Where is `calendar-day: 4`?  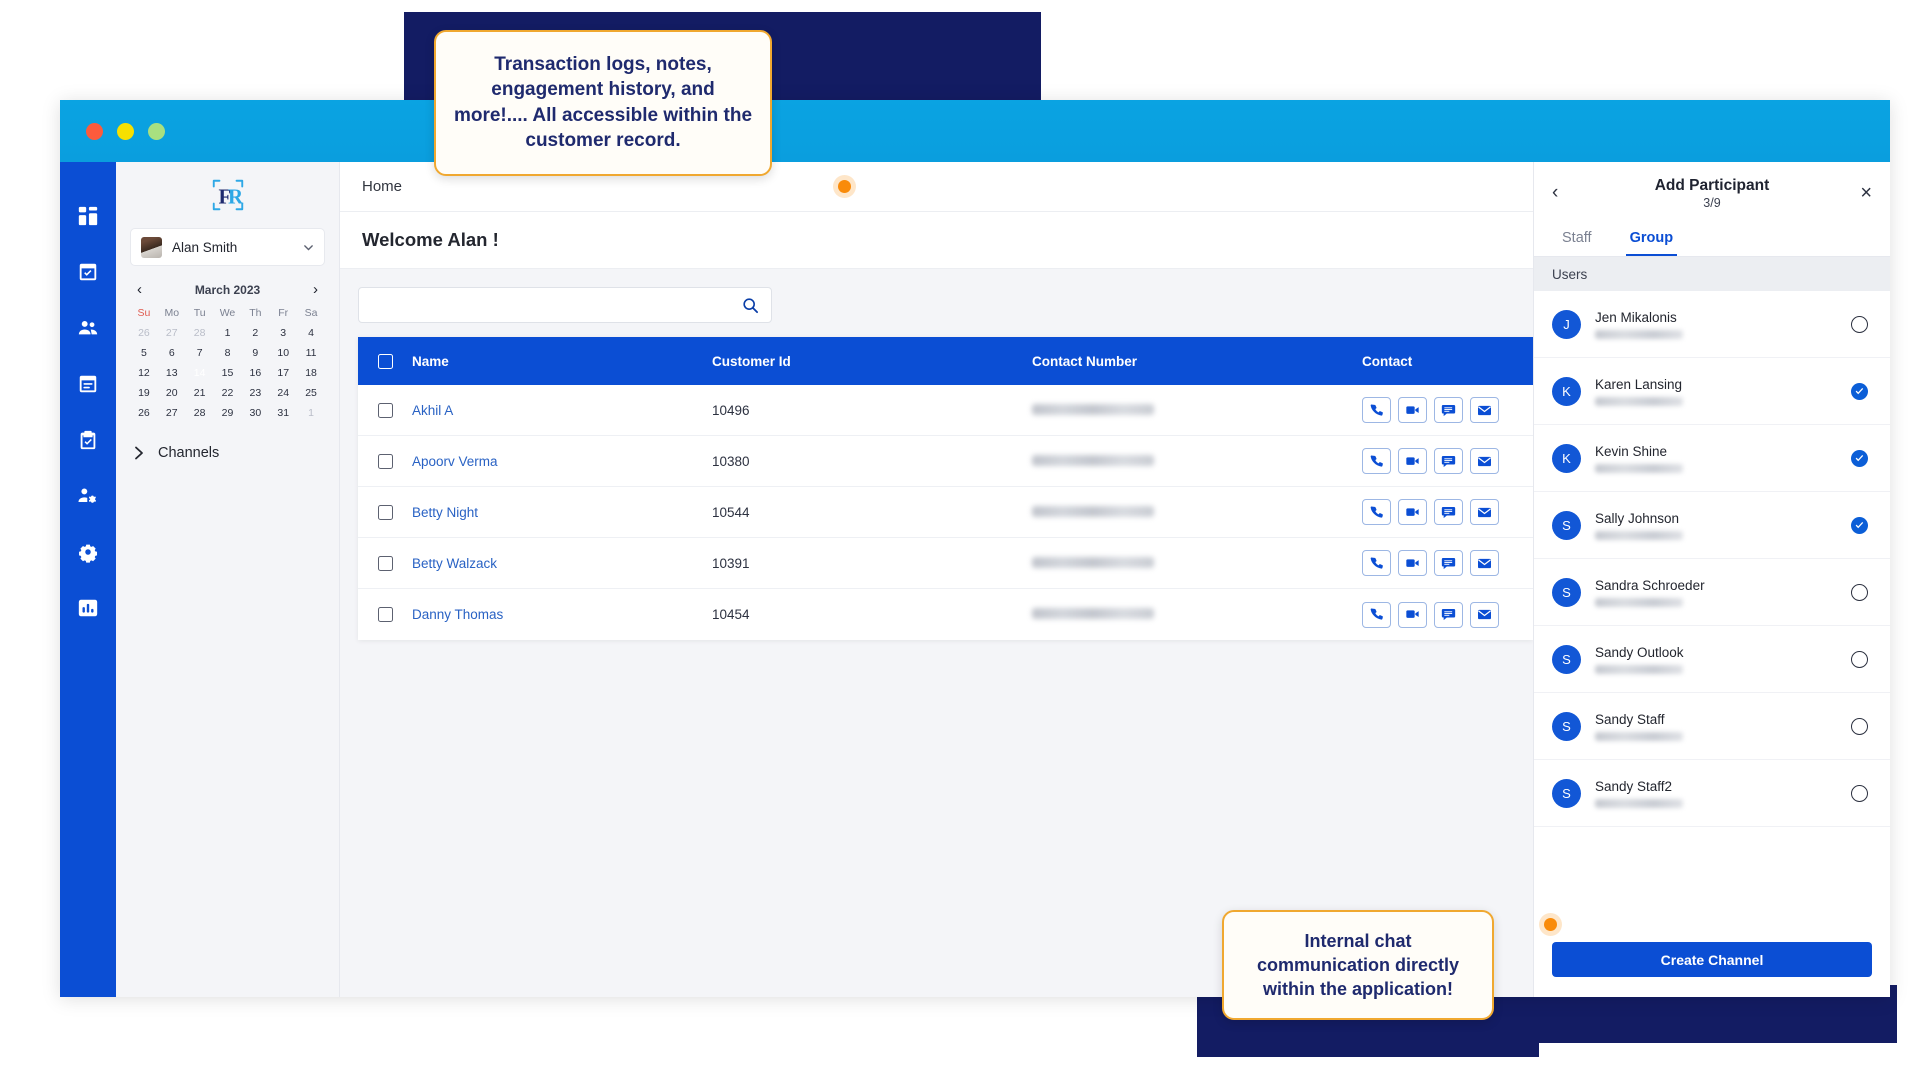
calendar-day: 4 is located at coordinates (311, 333).